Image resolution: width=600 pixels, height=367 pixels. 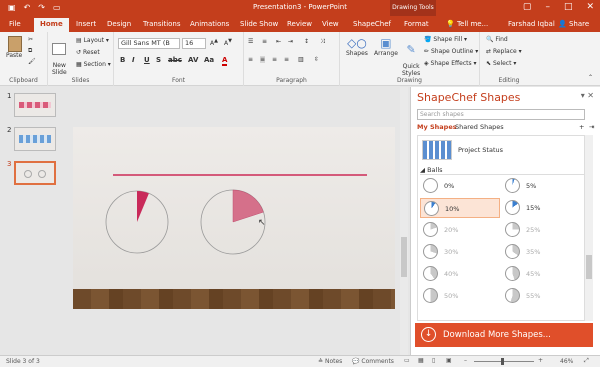 What do you see at coordinates (263, 59) in the screenshot?
I see `align-center-icon: ≡` at bounding box center [263, 59].